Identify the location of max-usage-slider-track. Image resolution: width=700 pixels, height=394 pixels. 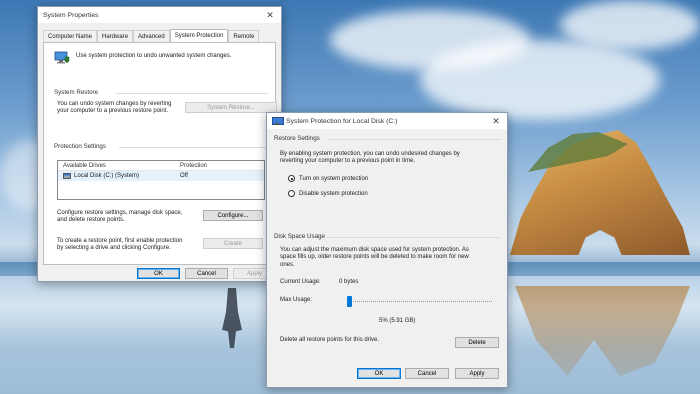
(419, 301).